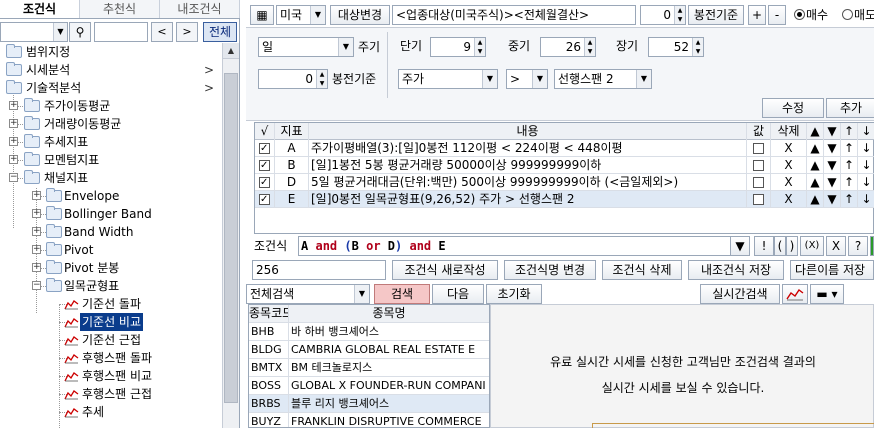 Image resolution: width=874 pixels, height=428 pixels. Describe the element at coordinates (642, 270) in the screenshot. I see `delete-condition-button: 조건식 삭제` at that location.